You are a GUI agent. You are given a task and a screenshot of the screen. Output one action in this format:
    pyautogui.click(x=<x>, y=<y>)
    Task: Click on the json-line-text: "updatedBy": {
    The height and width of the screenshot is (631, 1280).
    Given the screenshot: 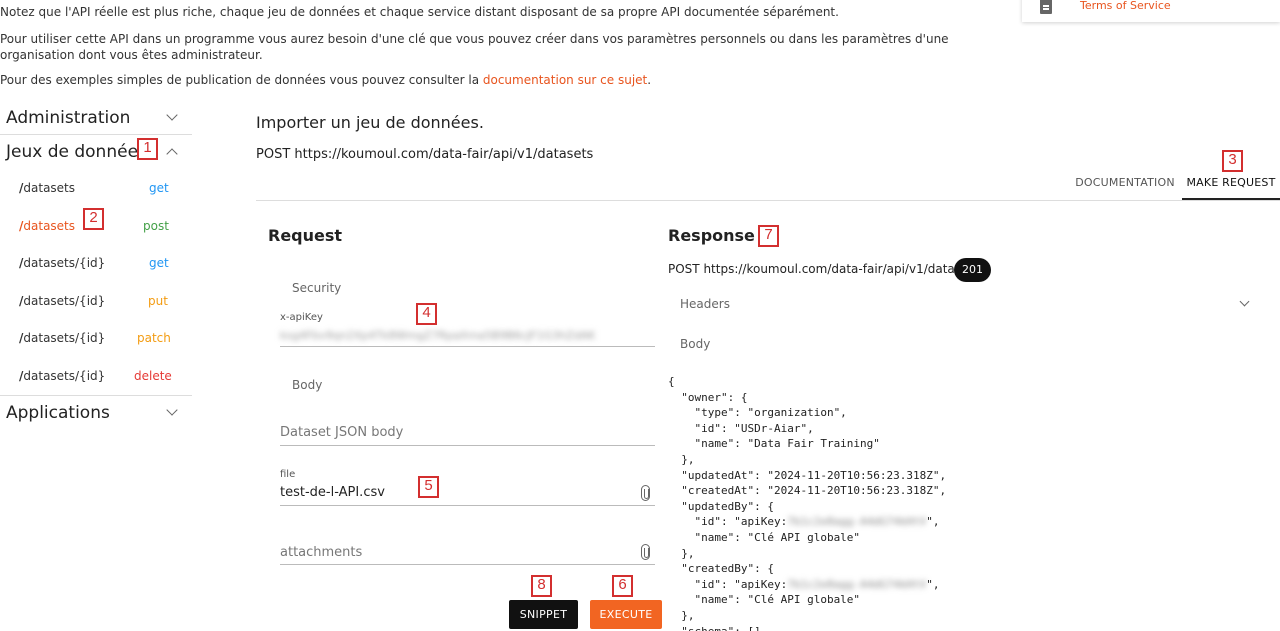 What is the action you would take?
    pyautogui.click(x=721, y=506)
    